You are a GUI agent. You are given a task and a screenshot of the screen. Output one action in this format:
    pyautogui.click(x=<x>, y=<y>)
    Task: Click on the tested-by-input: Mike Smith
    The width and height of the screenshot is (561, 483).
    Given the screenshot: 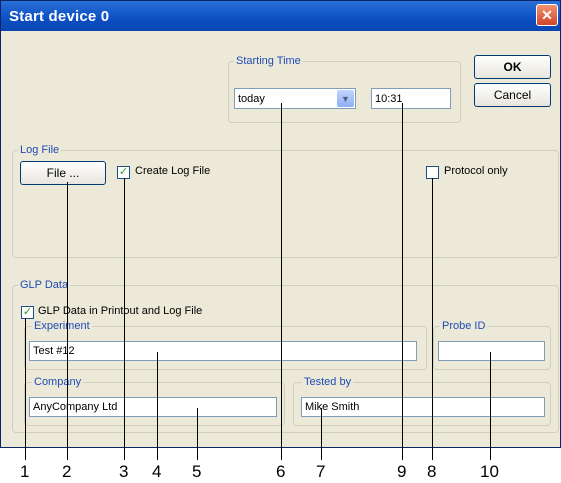 What is the action you would take?
    pyautogui.click(x=423, y=407)
    